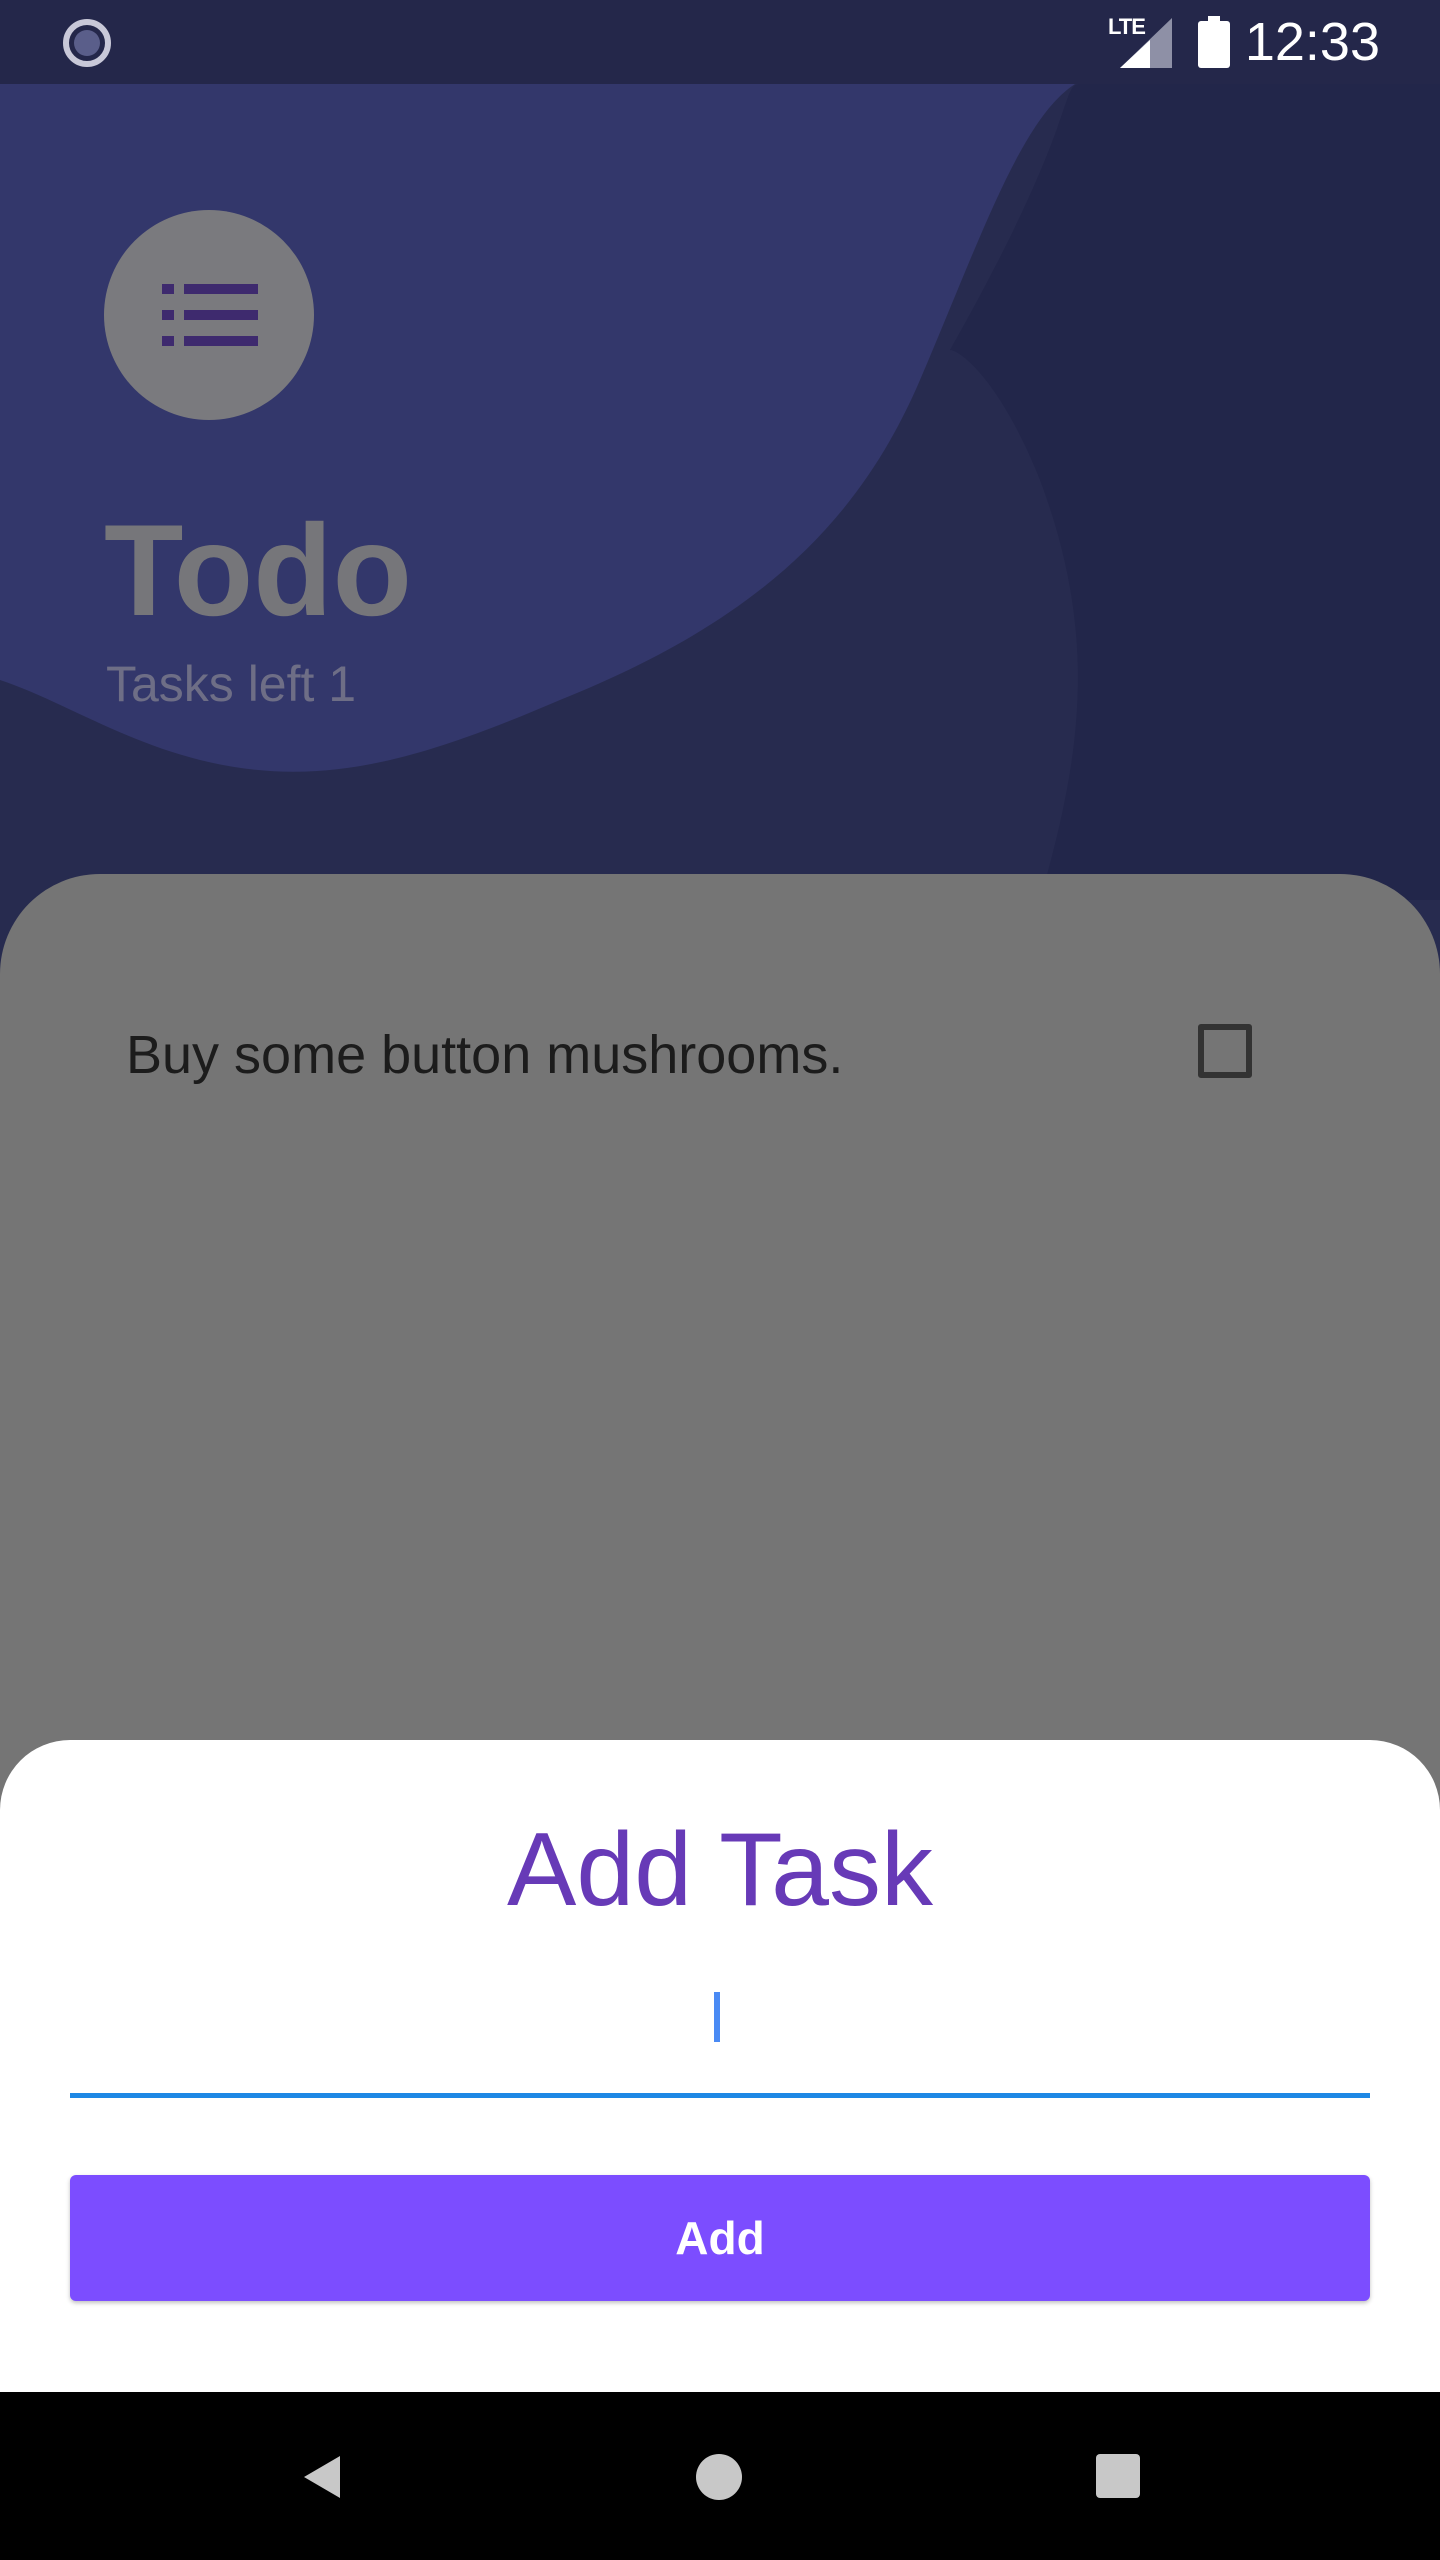 This screenshot has width=1440, height=2560. I want to click on clock: 12:33, so click(1312, 42).